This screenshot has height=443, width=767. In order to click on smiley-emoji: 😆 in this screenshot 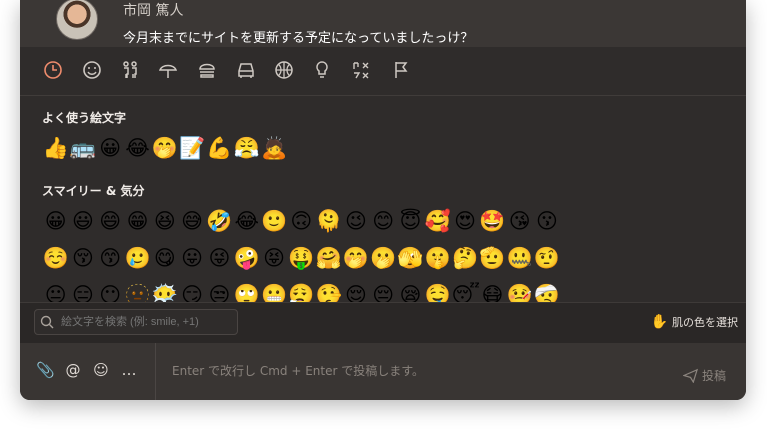, I will do `click(164, 221)`.